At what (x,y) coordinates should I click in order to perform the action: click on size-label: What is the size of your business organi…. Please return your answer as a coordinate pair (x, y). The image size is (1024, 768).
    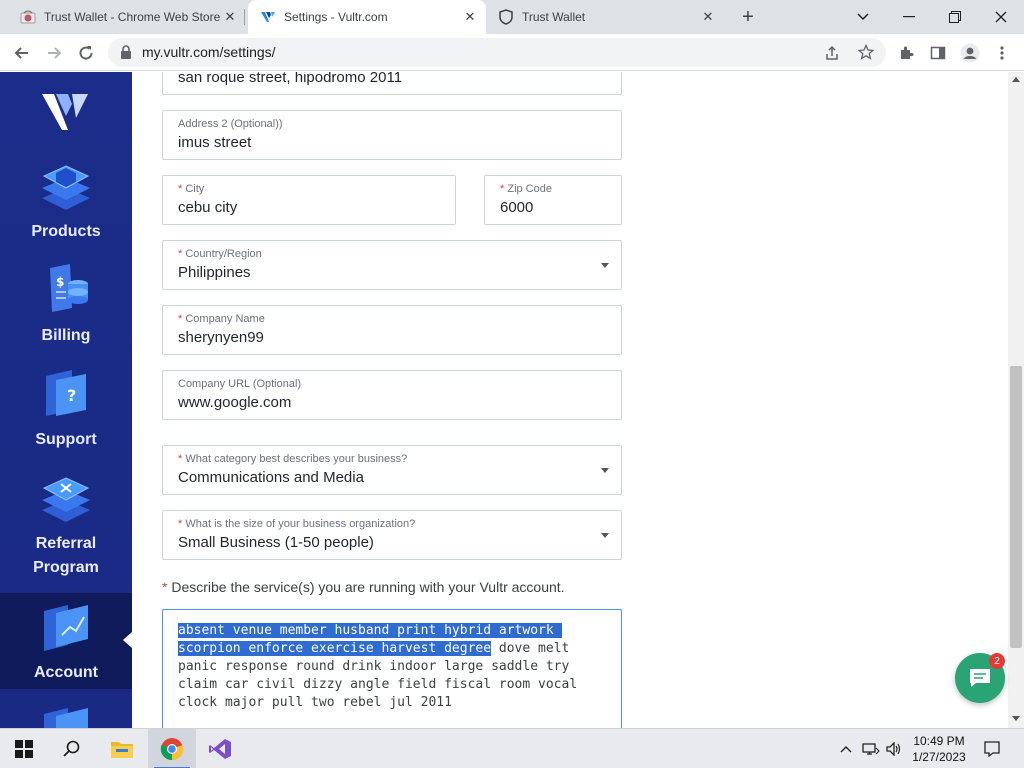
    Looking at the image, I should click on (300, 524).